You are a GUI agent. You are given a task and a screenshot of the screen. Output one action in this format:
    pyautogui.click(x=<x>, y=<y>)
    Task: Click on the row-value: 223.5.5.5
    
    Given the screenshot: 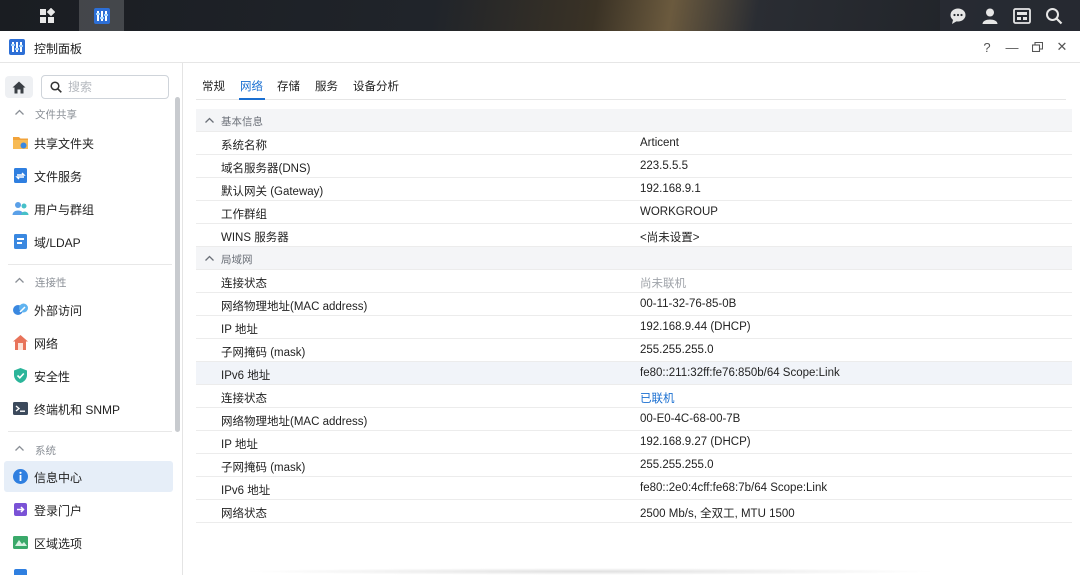 What is the action you would take?
    pyautogui.click(x=664, y=166)
    